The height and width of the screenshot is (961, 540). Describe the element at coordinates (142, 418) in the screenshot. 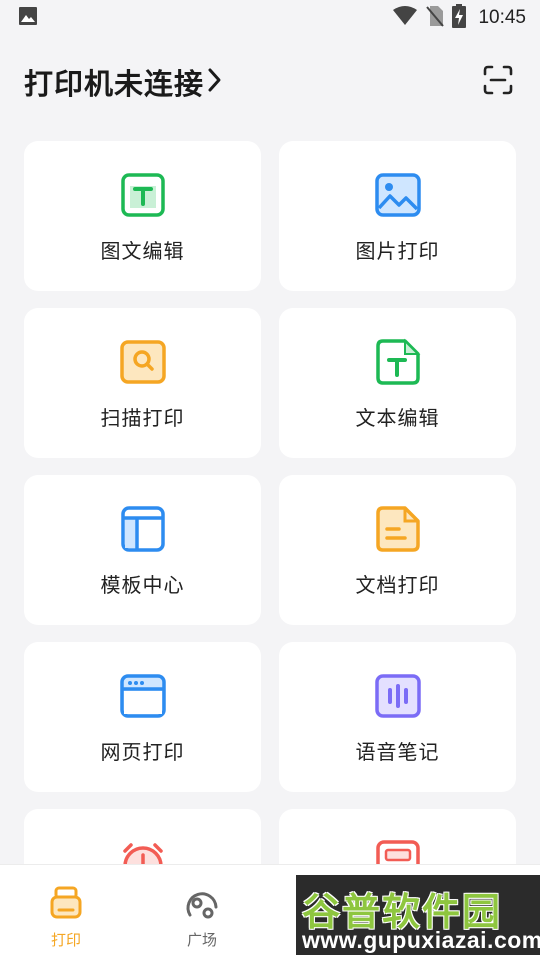

I see `card-label: 扫描打印` at that location.